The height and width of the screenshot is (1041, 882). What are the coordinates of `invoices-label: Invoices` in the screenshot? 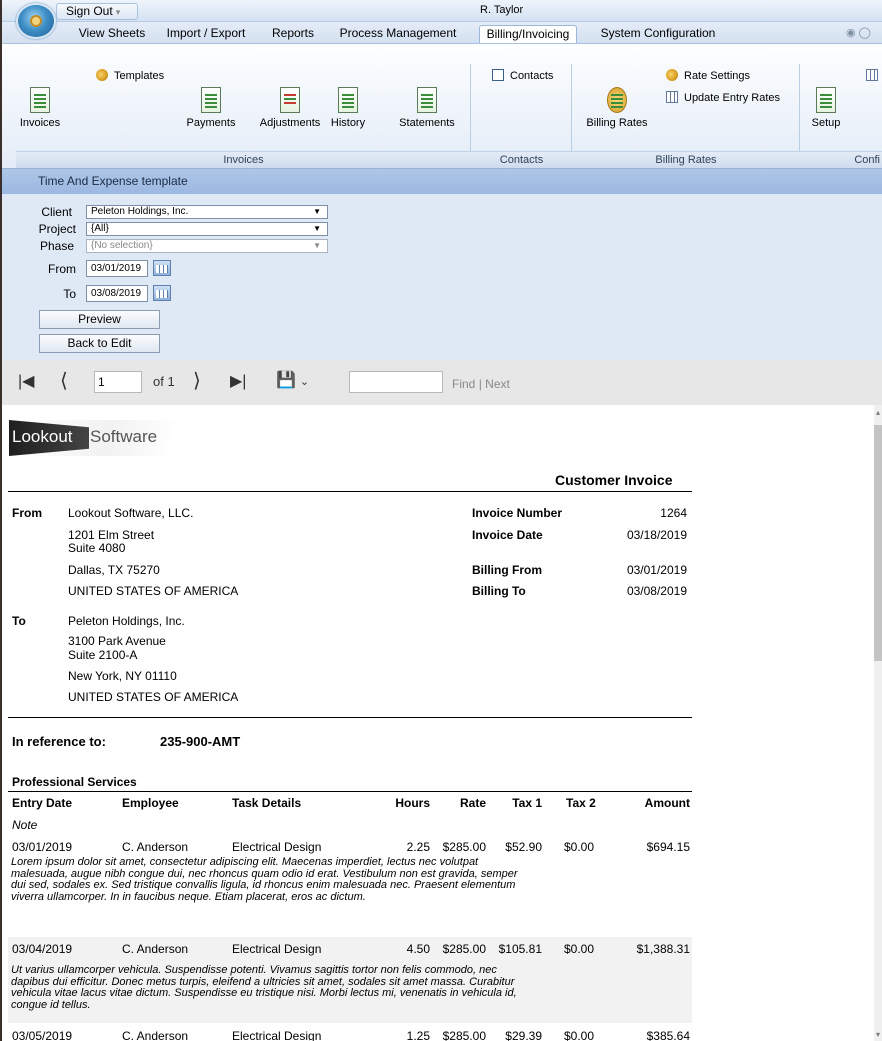 It's located at (40, 123).